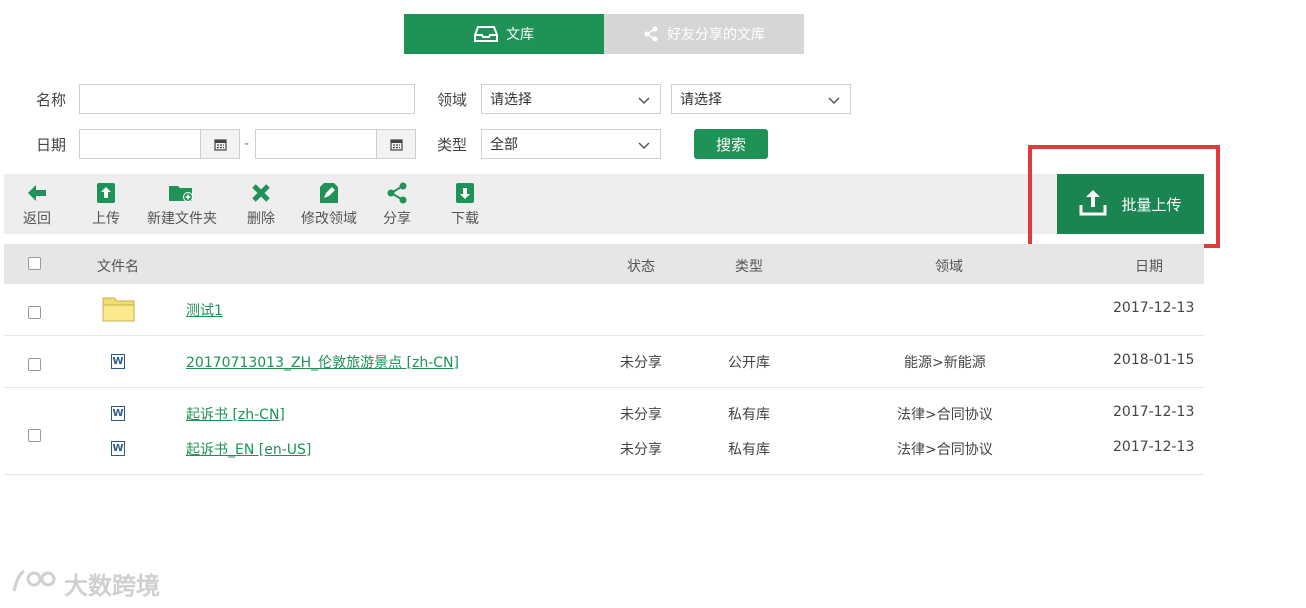 The image size is (1306, 608). I want to click on type-select: 全部, so click(571, 144).